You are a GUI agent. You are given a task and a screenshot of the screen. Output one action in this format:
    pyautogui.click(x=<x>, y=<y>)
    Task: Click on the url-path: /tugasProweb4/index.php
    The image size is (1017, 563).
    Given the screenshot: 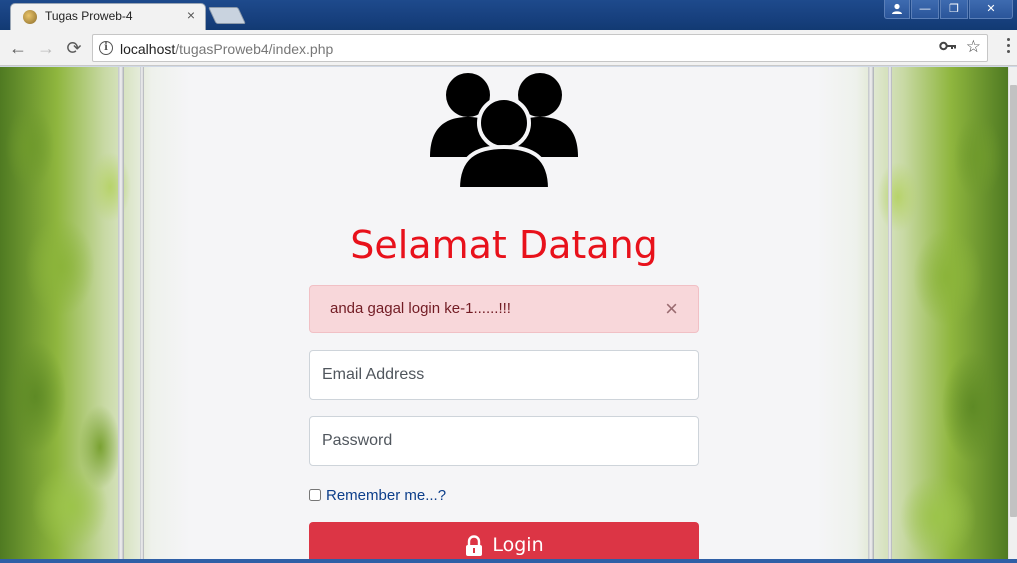 What is the action you would take?
    pyautogui.click(x=254, y=49)
    